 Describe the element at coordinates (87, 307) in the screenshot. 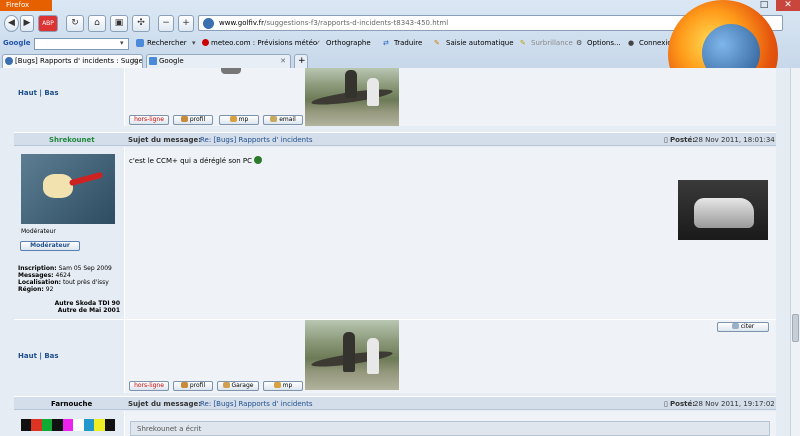

I see `author-cars: Autre Skoda TDI 90 Autre de Mai 2001` at that location.